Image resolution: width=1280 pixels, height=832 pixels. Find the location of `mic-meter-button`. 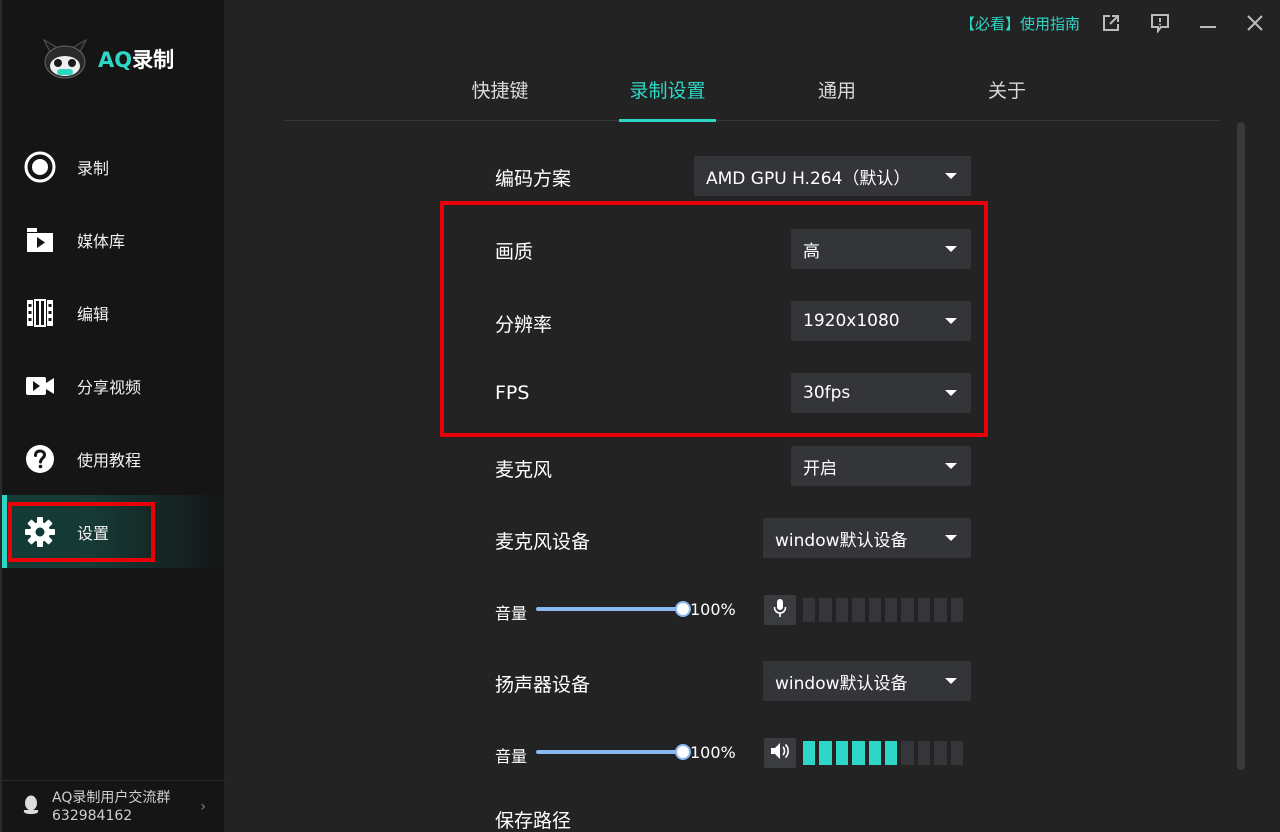

mic-meter-button is located at coordinates (780, 610).